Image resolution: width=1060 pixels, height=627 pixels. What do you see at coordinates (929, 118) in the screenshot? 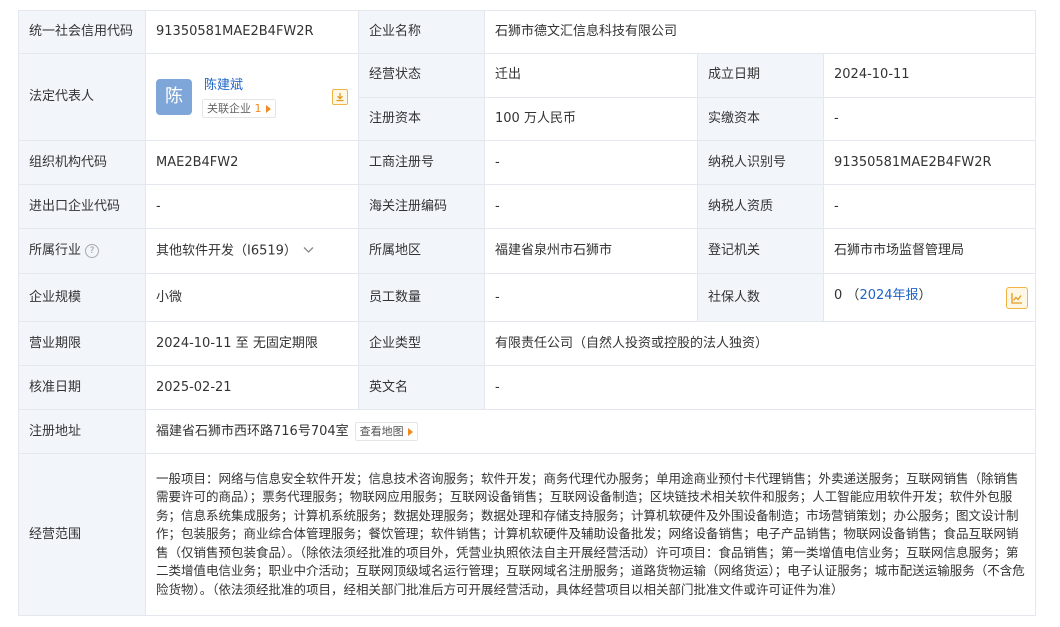
I see `value-paid-capital: -` at bounding box center [929, 118].